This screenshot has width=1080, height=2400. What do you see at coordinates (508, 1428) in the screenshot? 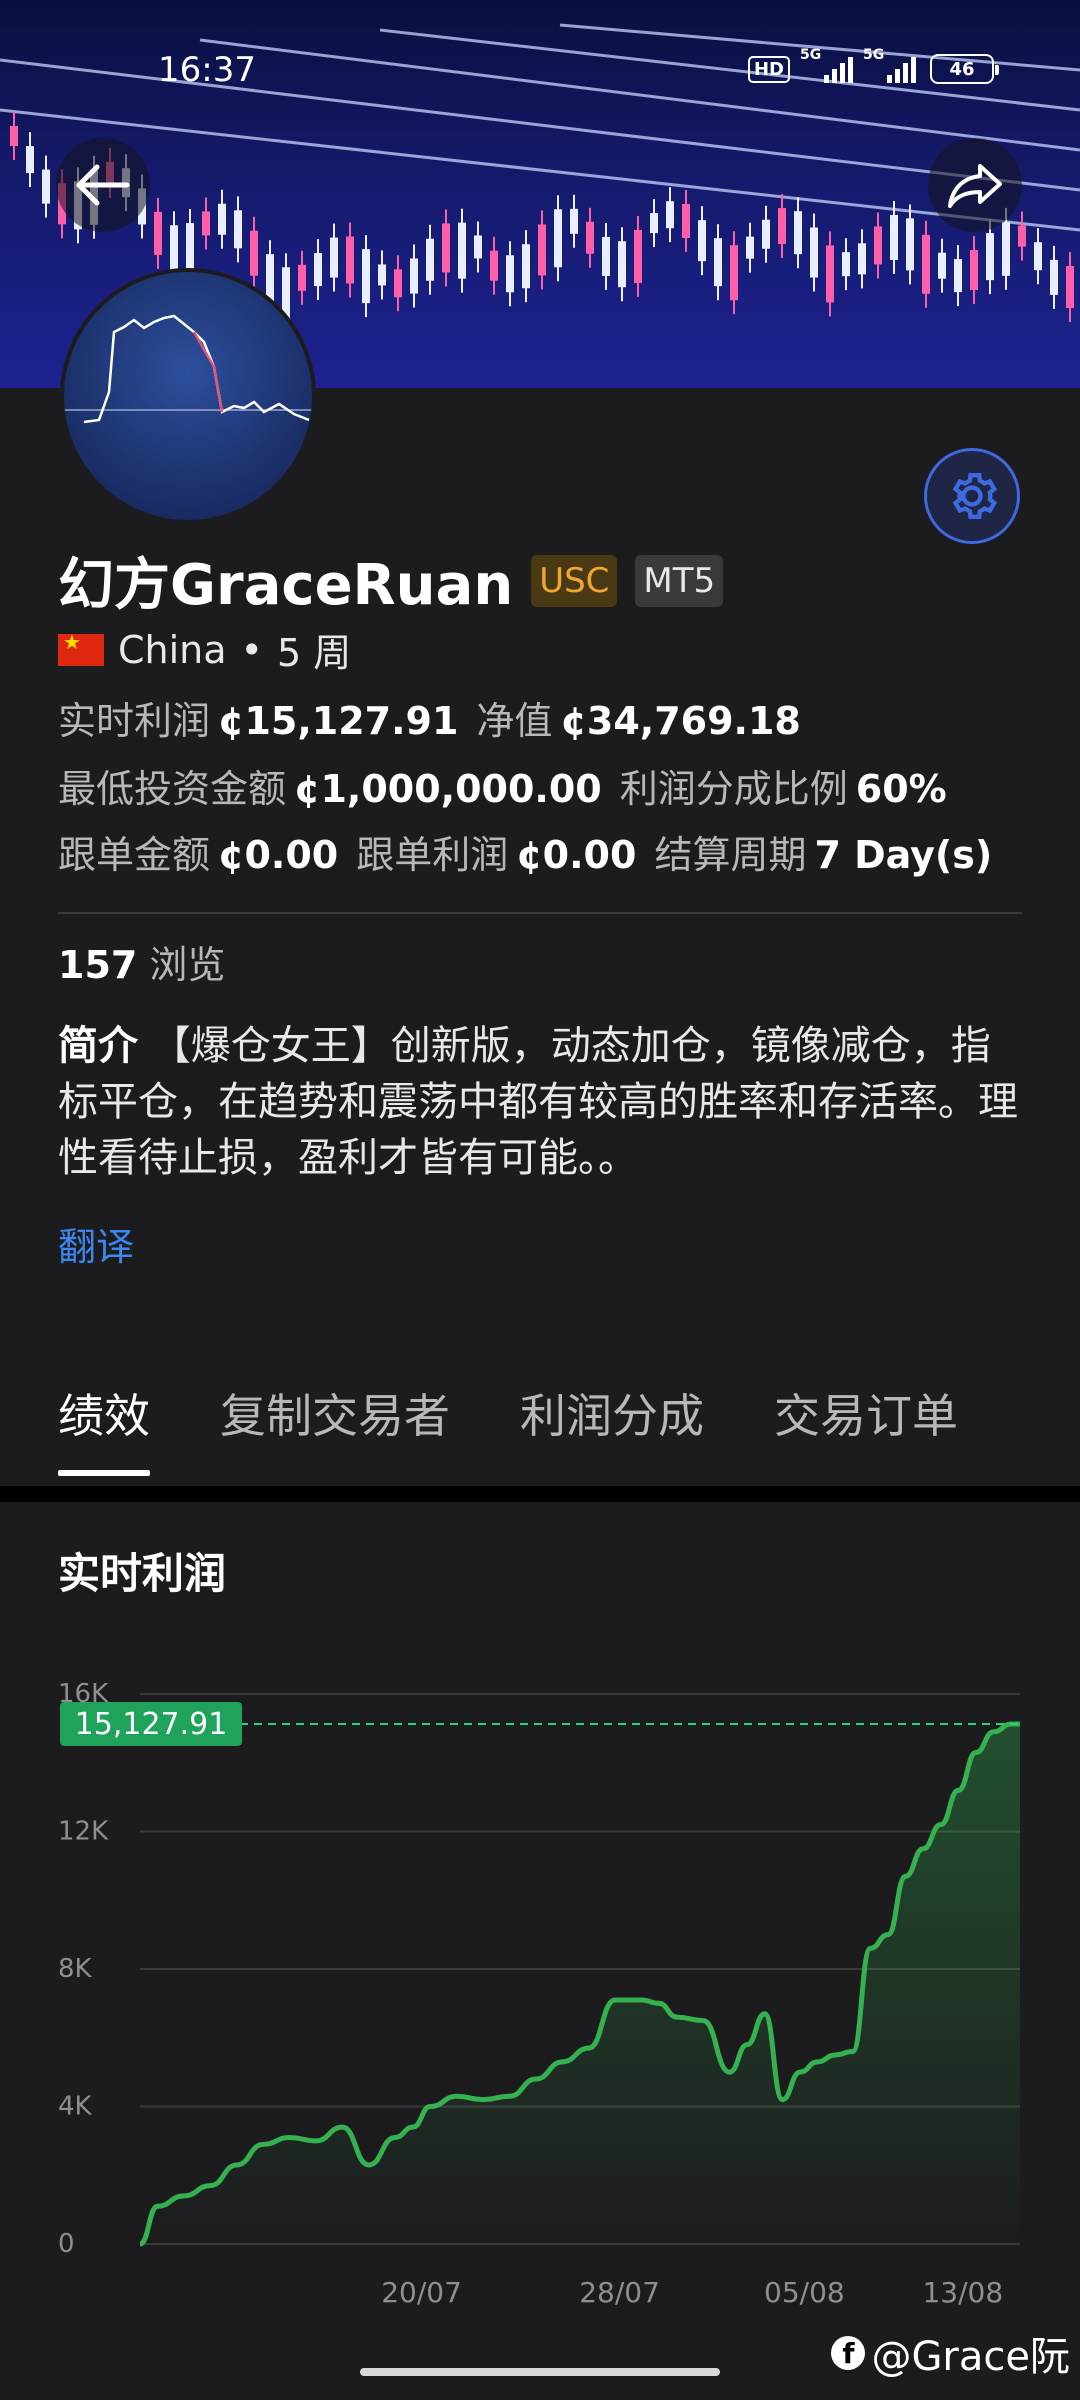
I see `tab-bar: 绩效 复制交易者 利润分成 交易订单` at bounding box center [508, 1428].